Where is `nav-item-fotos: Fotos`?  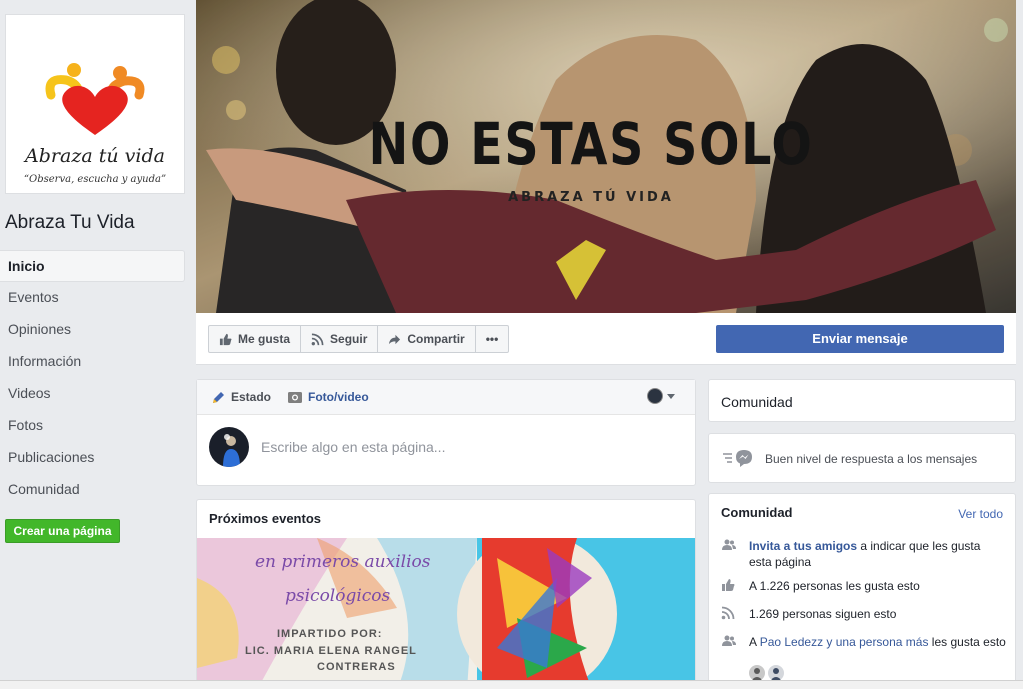 nav-item-fotos: Fotos is located at coordinates (92, 426).